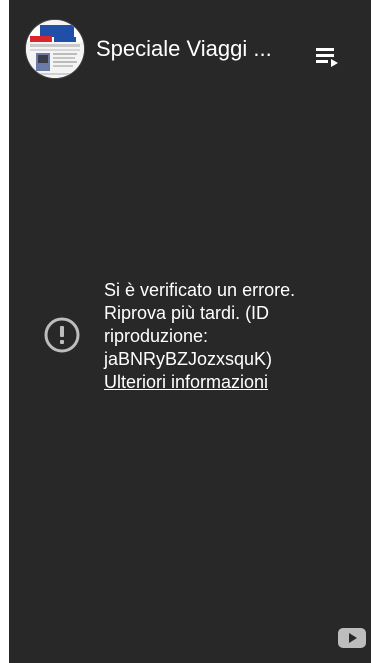 Image resolution: width=371 pixels, height=663 pixels. I want to click on channel-avatar, so click(55, 49).